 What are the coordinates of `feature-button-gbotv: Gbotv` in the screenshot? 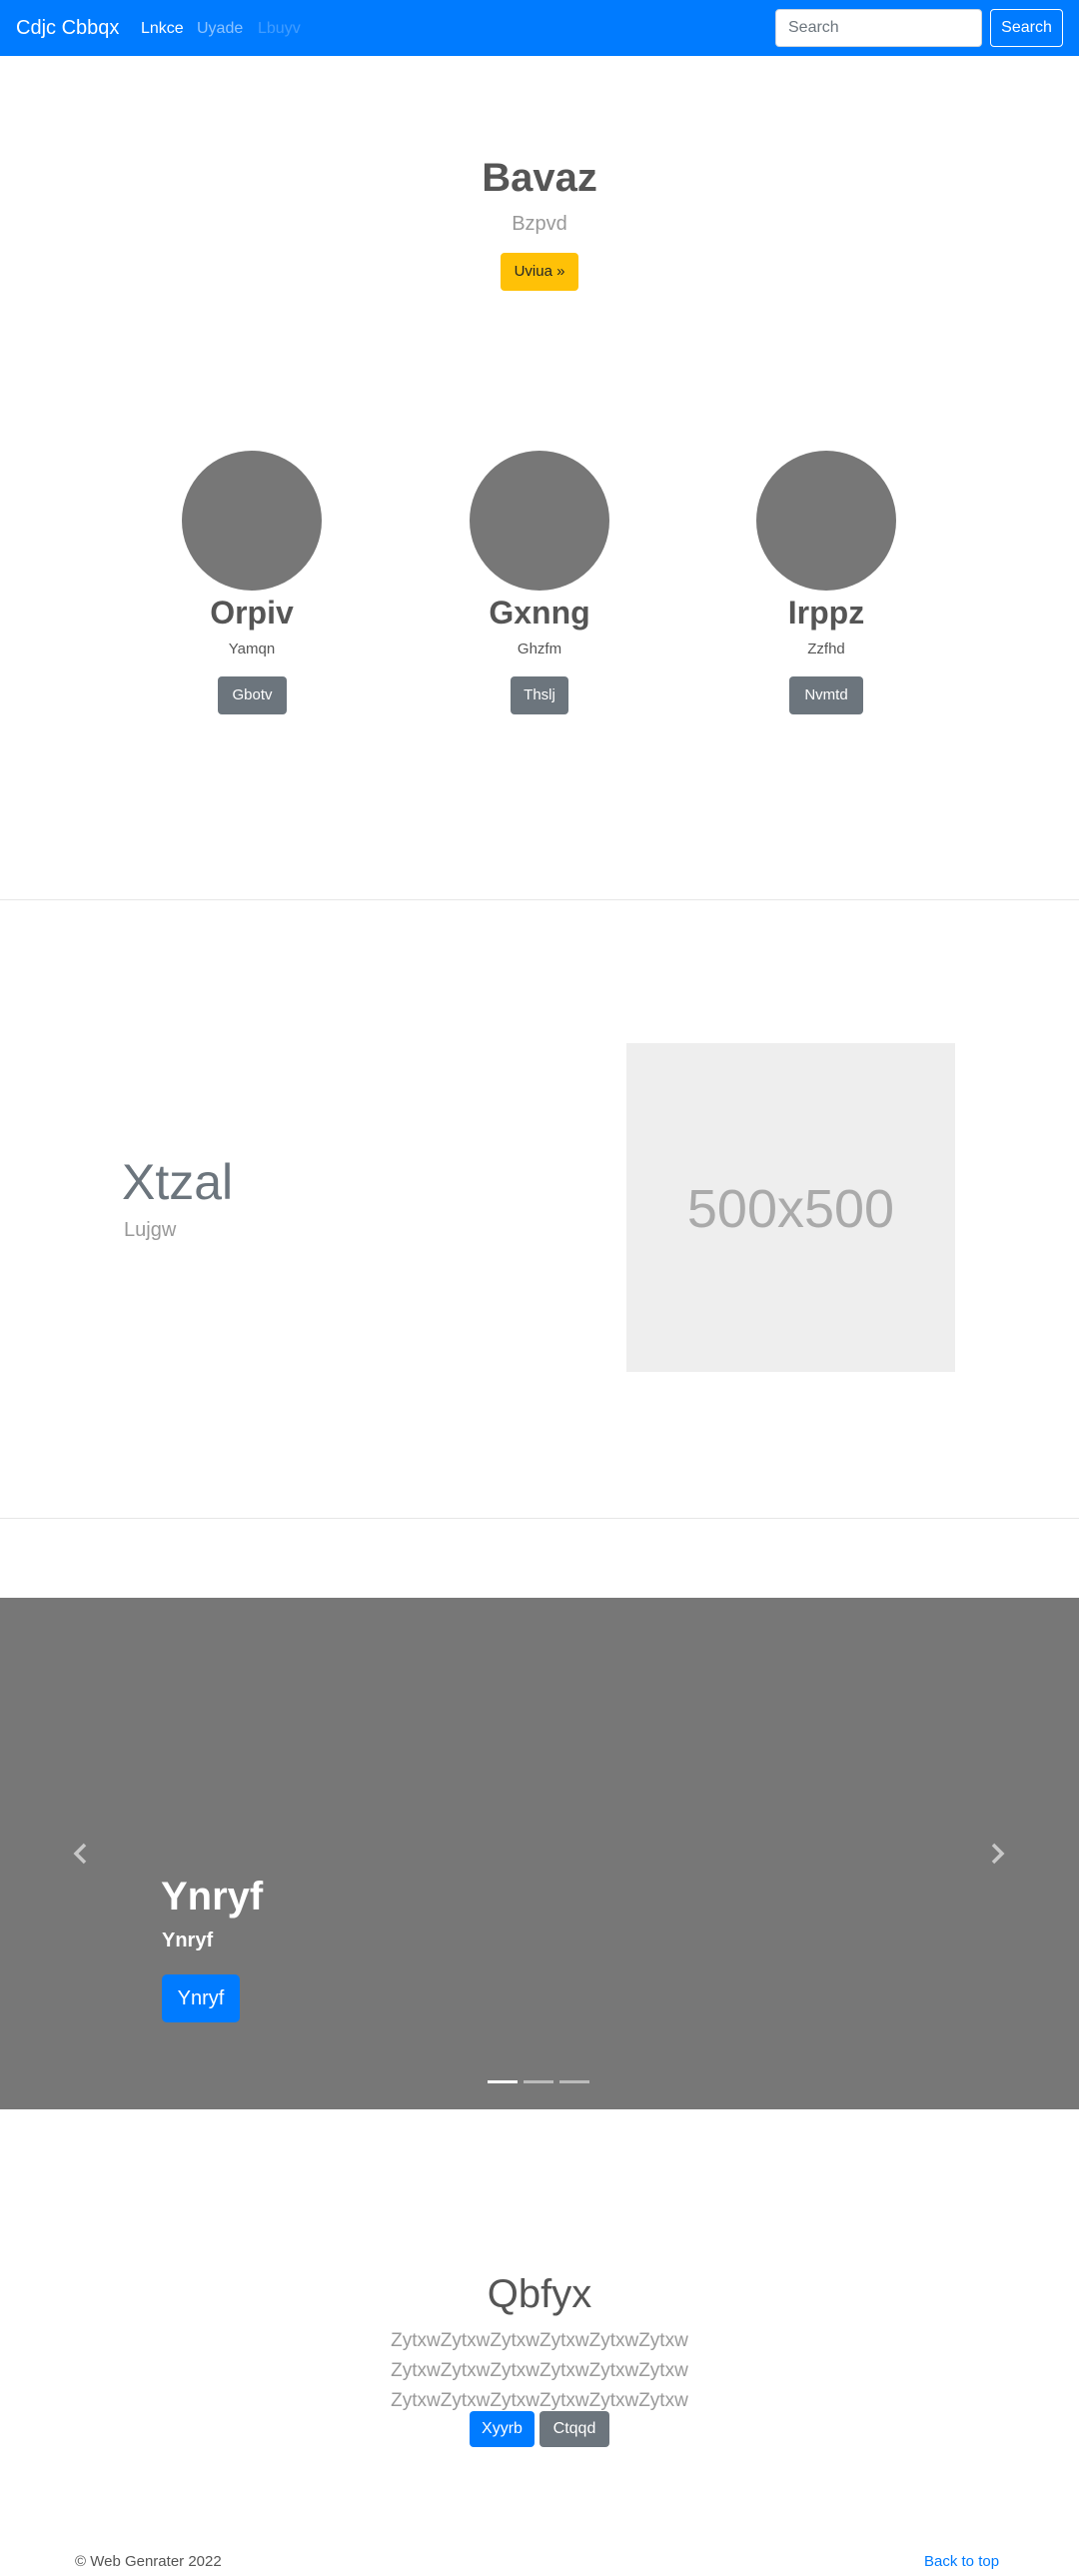 It's located at (252, 695).